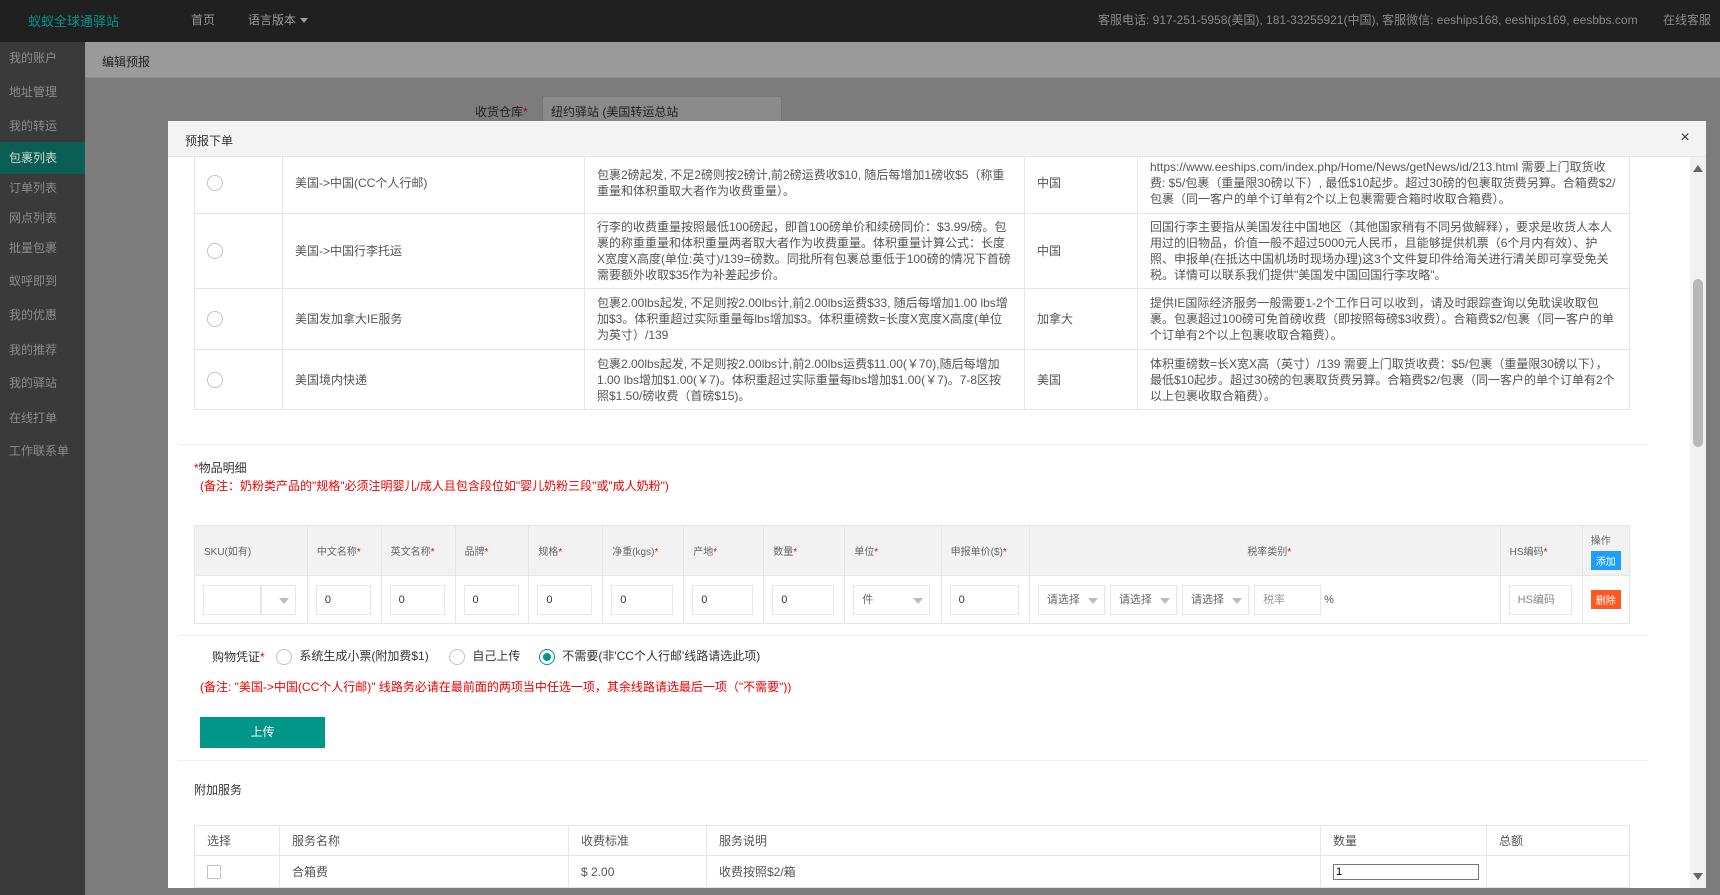 This screenshot has width=1720, height=895. I want to click on sidebar-item-print: 在线打单, so click(42, 418).